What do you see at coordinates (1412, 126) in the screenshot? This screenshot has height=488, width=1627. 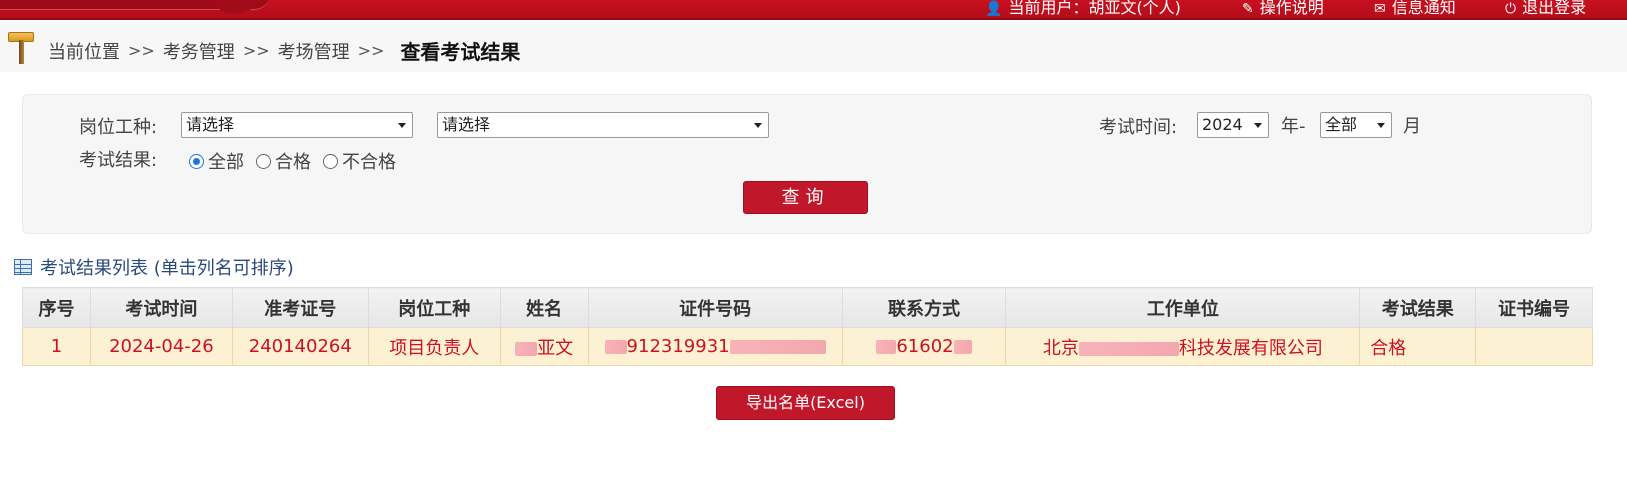 I see `month-suffix: 月` at bounding box center [1412, 126].